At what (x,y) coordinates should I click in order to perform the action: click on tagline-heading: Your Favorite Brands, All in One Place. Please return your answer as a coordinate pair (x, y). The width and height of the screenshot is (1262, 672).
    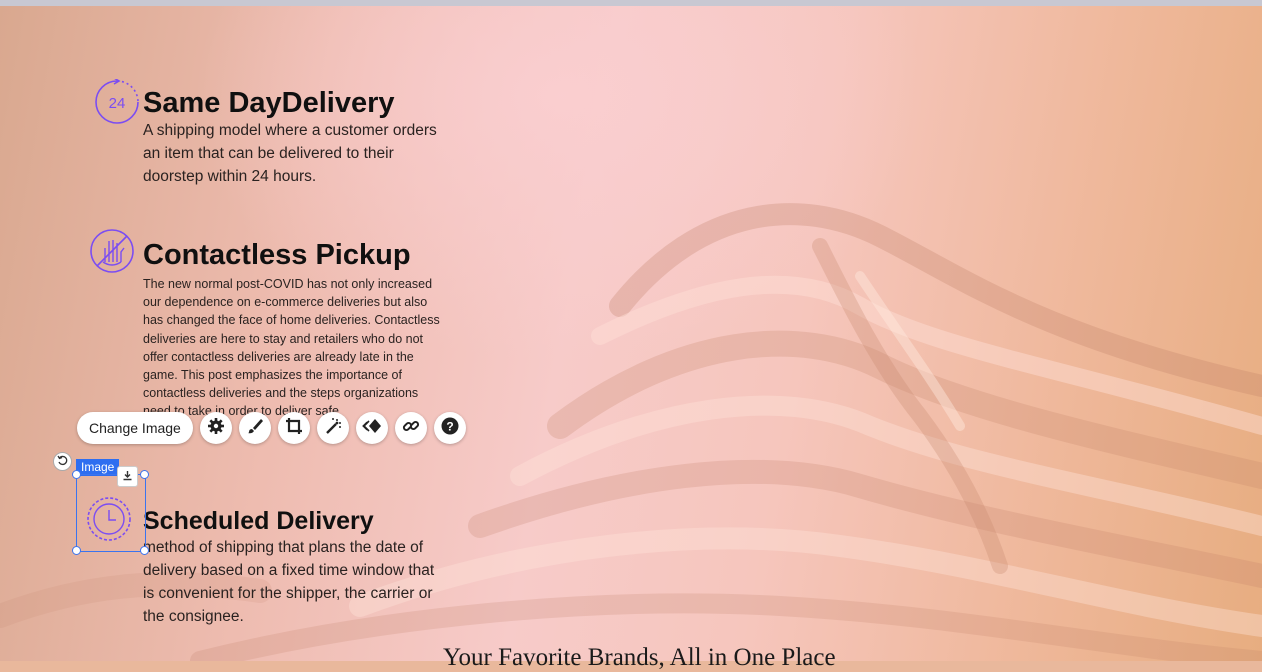
    Looking at the image, I should click on (639, 657).